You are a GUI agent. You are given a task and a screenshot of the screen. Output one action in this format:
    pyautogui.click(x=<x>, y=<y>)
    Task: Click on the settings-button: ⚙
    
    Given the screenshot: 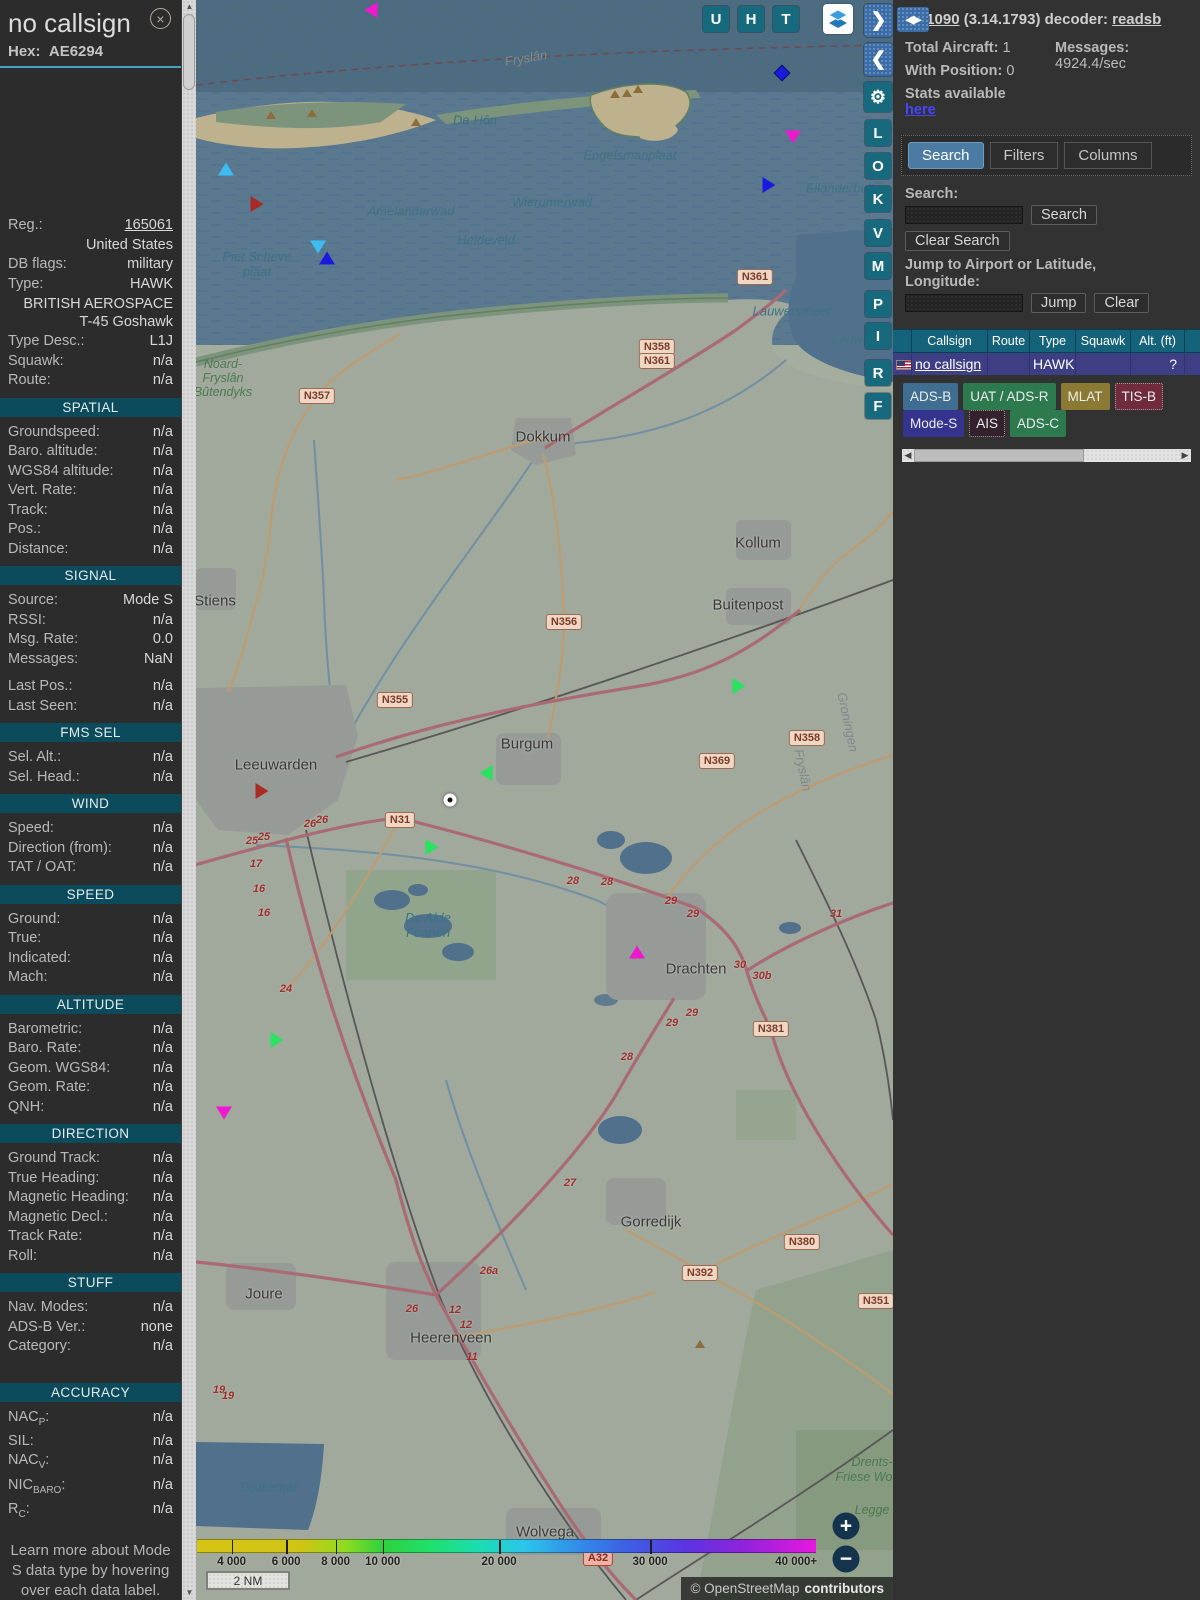 What is the action you would take?
    pyautogui.click(x=878, y=97)
    